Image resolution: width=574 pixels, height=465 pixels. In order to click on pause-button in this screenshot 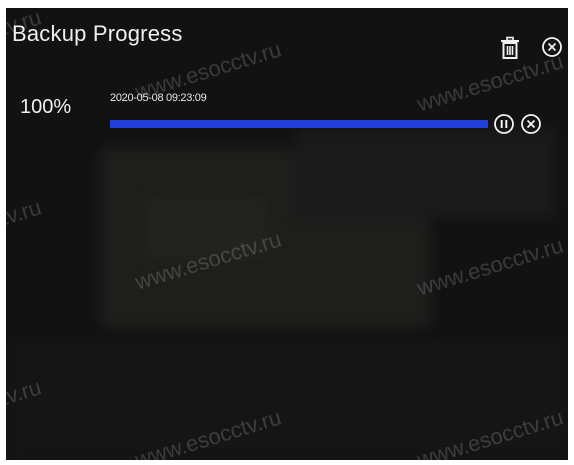, I will do `click(504, 124)`.